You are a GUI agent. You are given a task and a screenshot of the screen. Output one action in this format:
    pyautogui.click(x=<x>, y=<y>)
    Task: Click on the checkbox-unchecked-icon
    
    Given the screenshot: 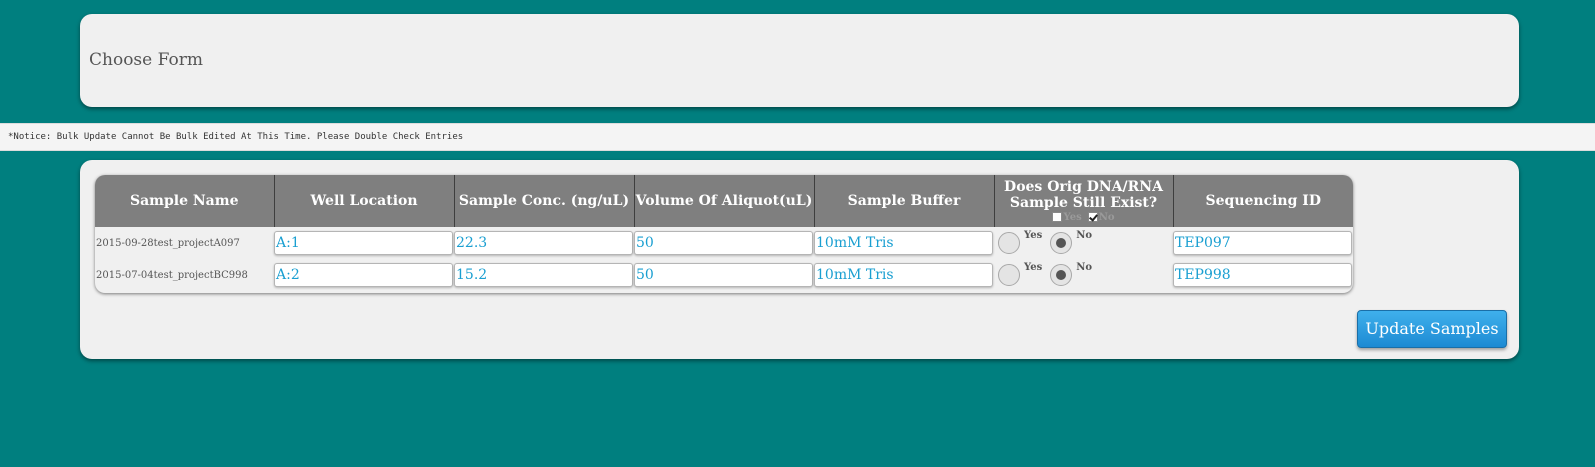 What is the action you would take?
    pyautogui.click(x=1057, y=217)
    